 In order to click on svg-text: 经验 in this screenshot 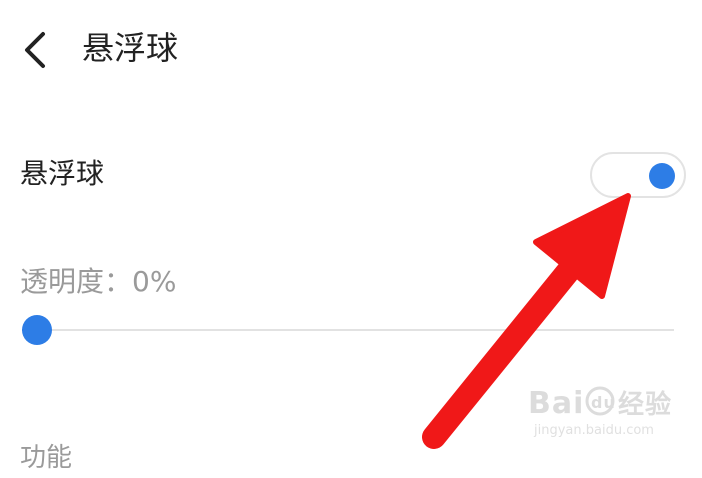, I will do `click(645, 404)`.